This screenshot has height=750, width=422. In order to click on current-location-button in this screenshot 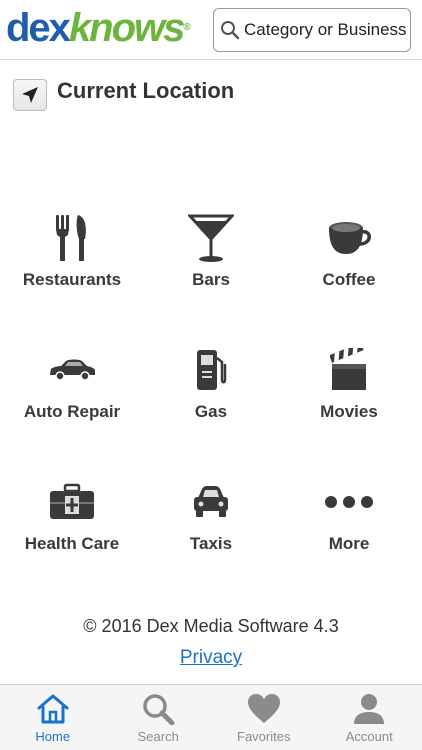, I will do `click(30, 95)`.